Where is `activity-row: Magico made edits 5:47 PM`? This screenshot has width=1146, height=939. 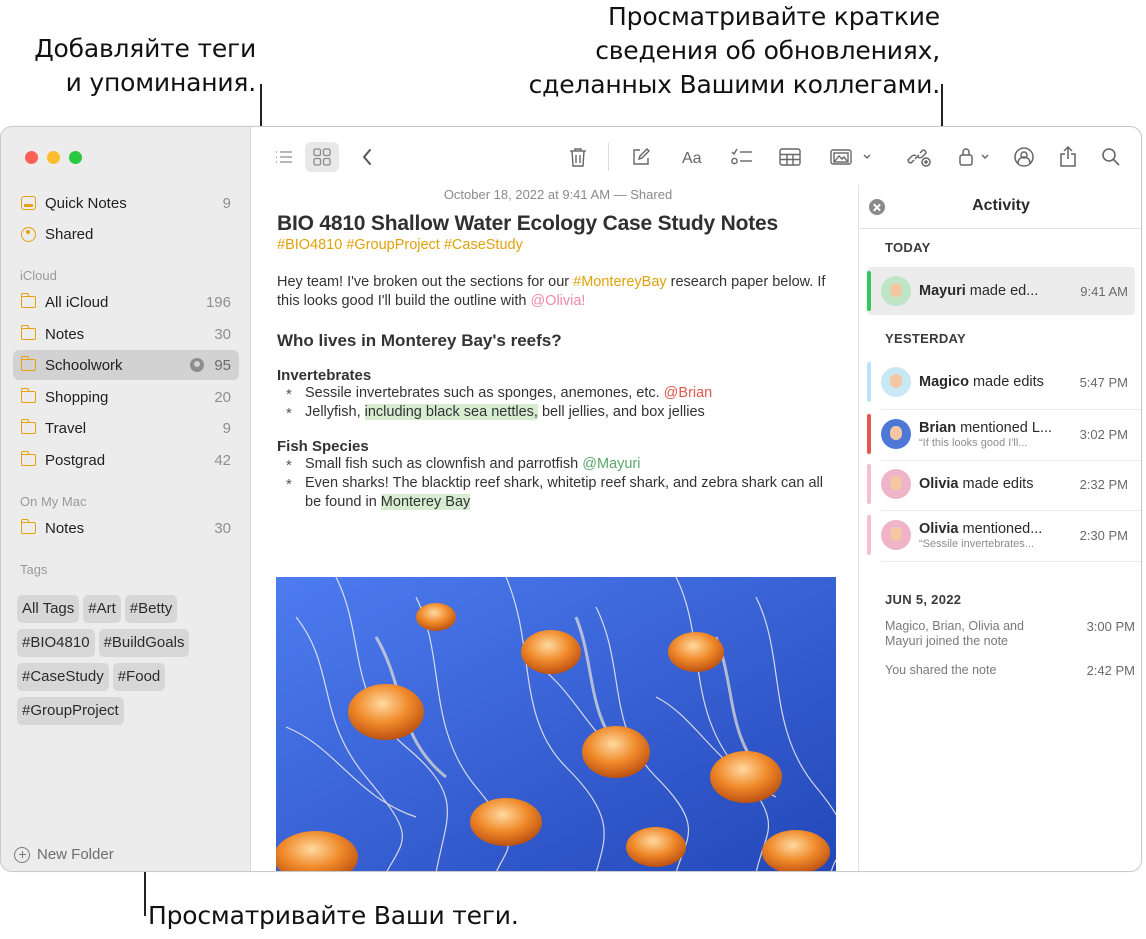
activity-row: Magico made edits 5:47 PM is located at coordinates (1001, 382).